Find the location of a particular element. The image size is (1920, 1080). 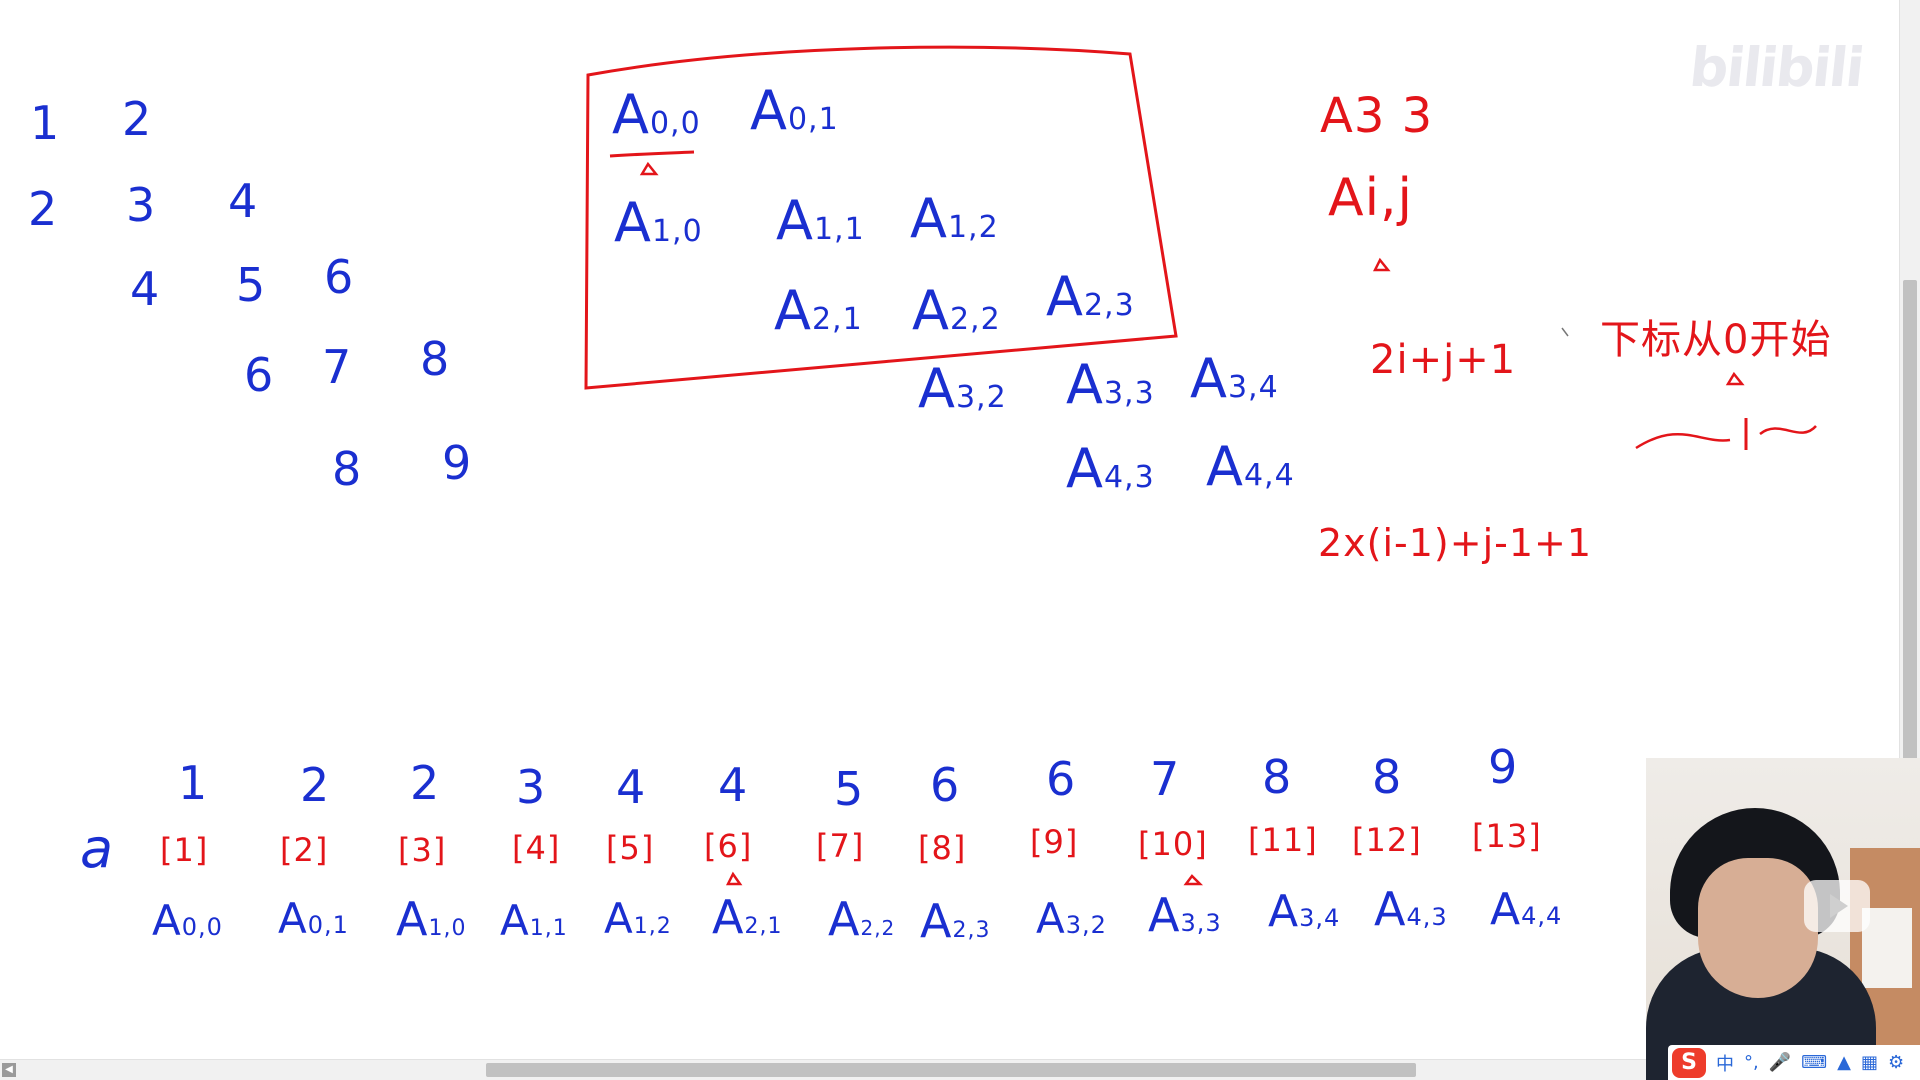

cursor-mark is located at coordinates (1565, 332).